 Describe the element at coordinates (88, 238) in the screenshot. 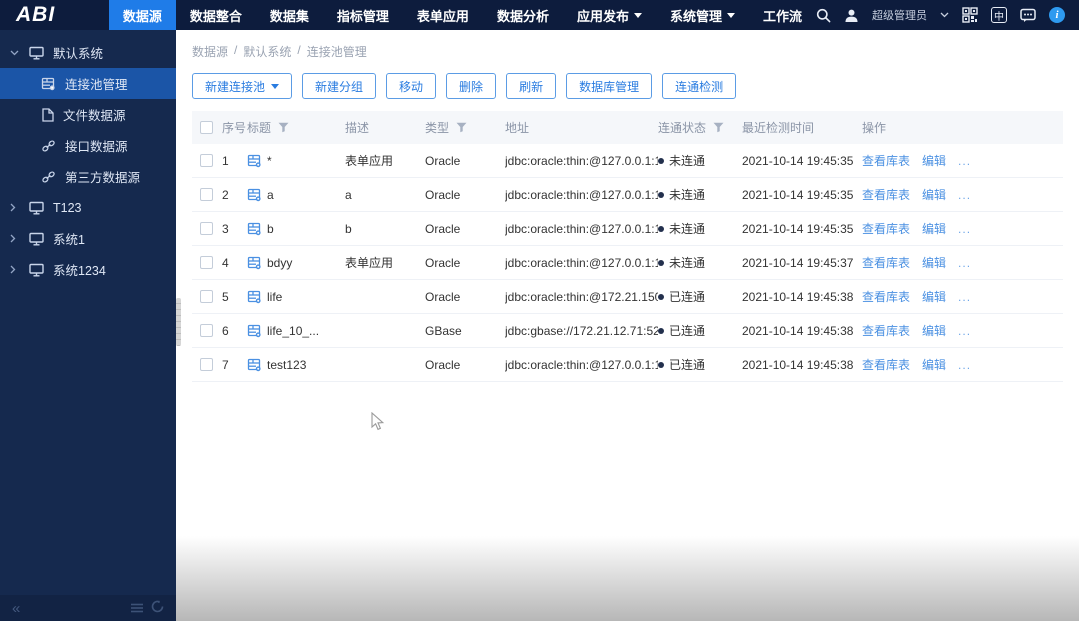

I see `sidebar-item-3: 系统1` at that location.